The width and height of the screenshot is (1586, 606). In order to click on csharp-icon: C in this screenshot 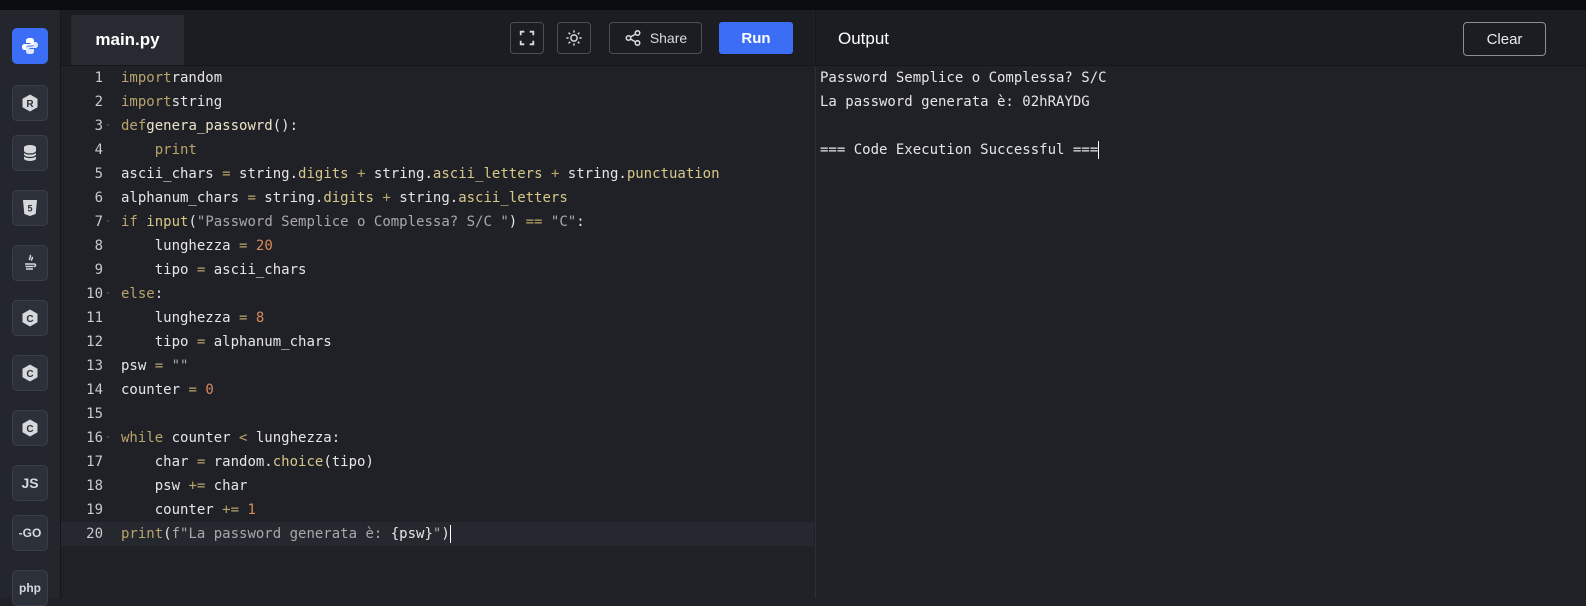, I will do `click(30, 428)`.